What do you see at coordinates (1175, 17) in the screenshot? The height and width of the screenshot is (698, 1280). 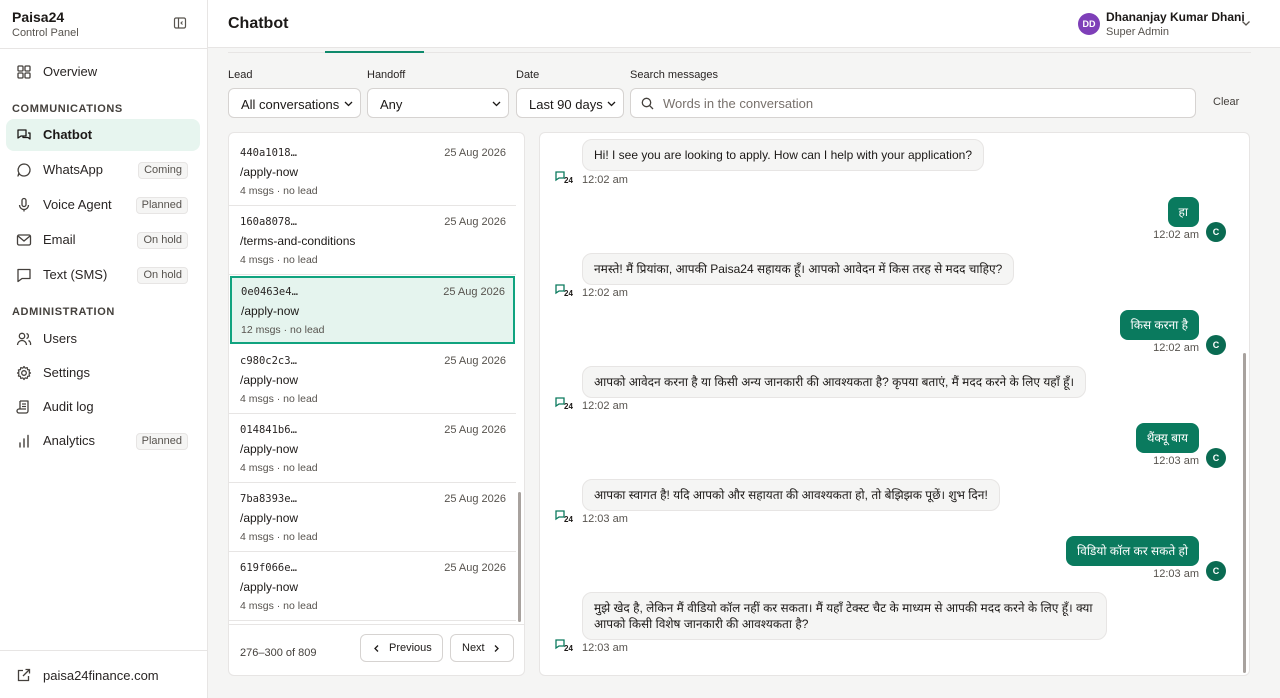 I see `user-name: Dhananjay Kumar Dhani` at bounding box center [1175, 17].